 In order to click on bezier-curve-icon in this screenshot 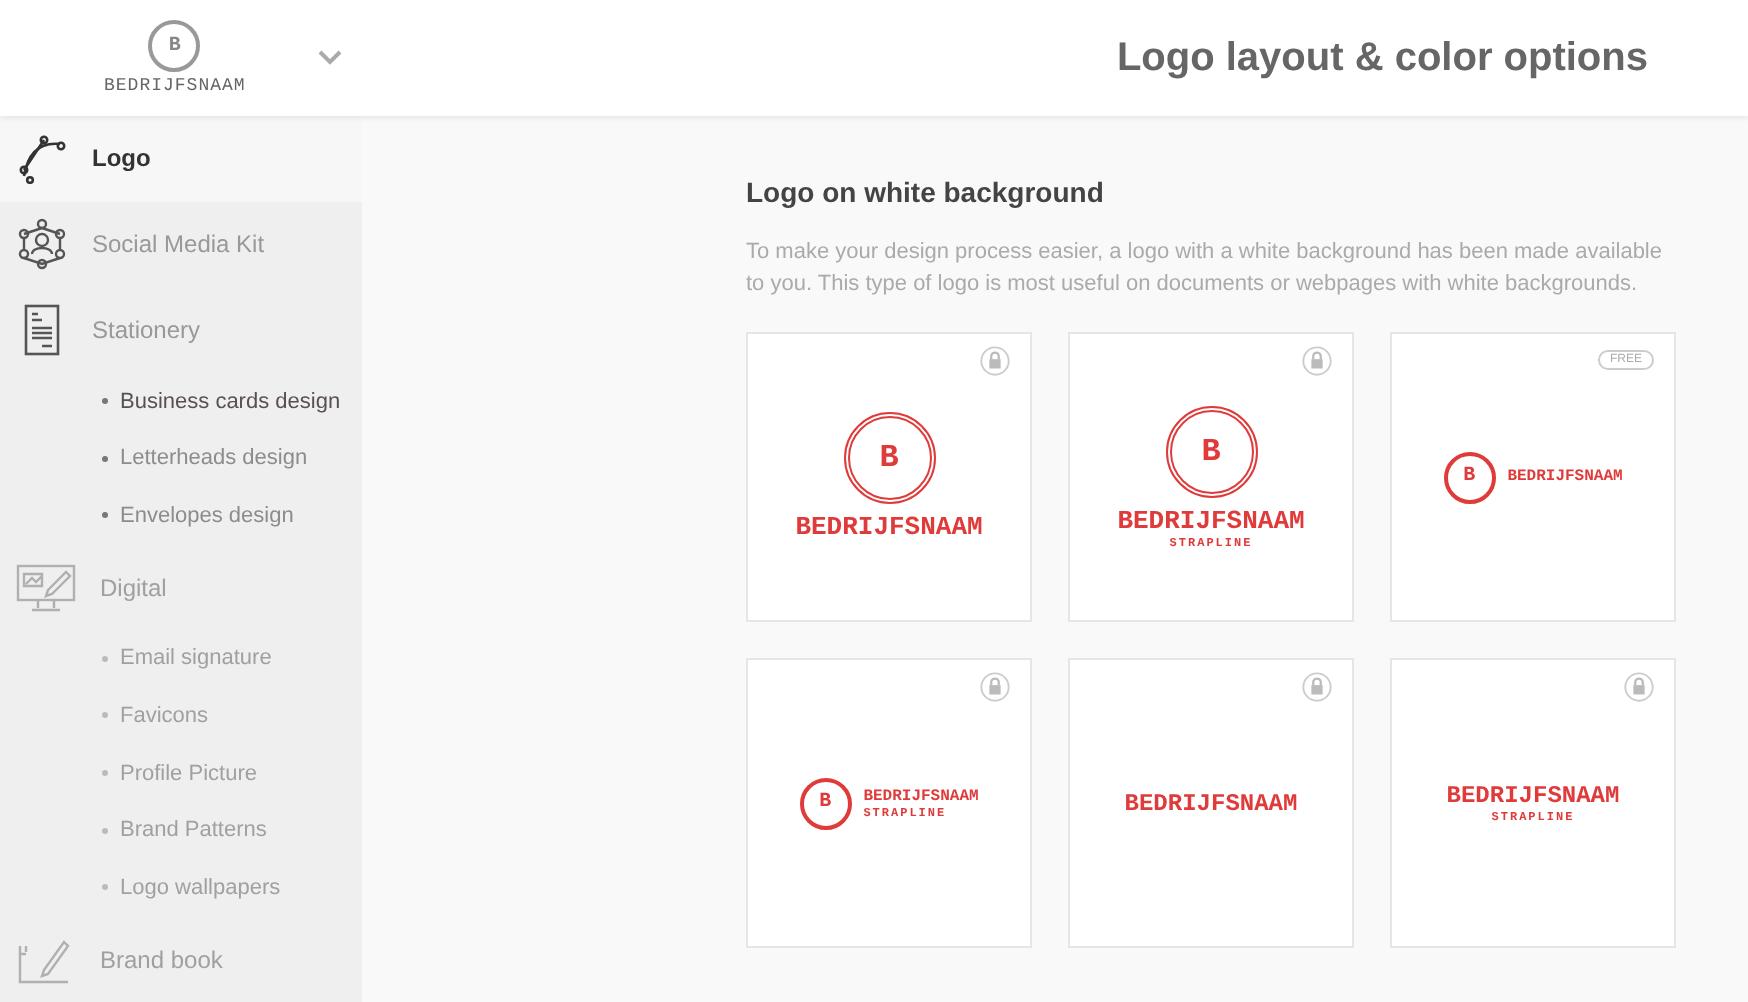, I will do `click(42, 158)`.